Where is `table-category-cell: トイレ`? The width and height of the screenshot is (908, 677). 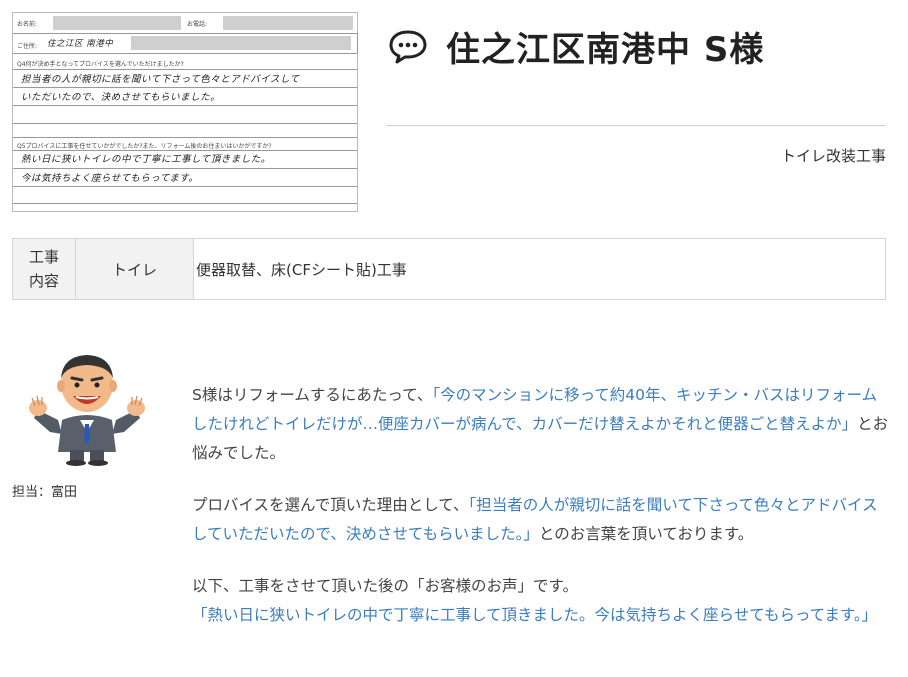
table-category-cell: トイレ is located at coordinates (135, 269).